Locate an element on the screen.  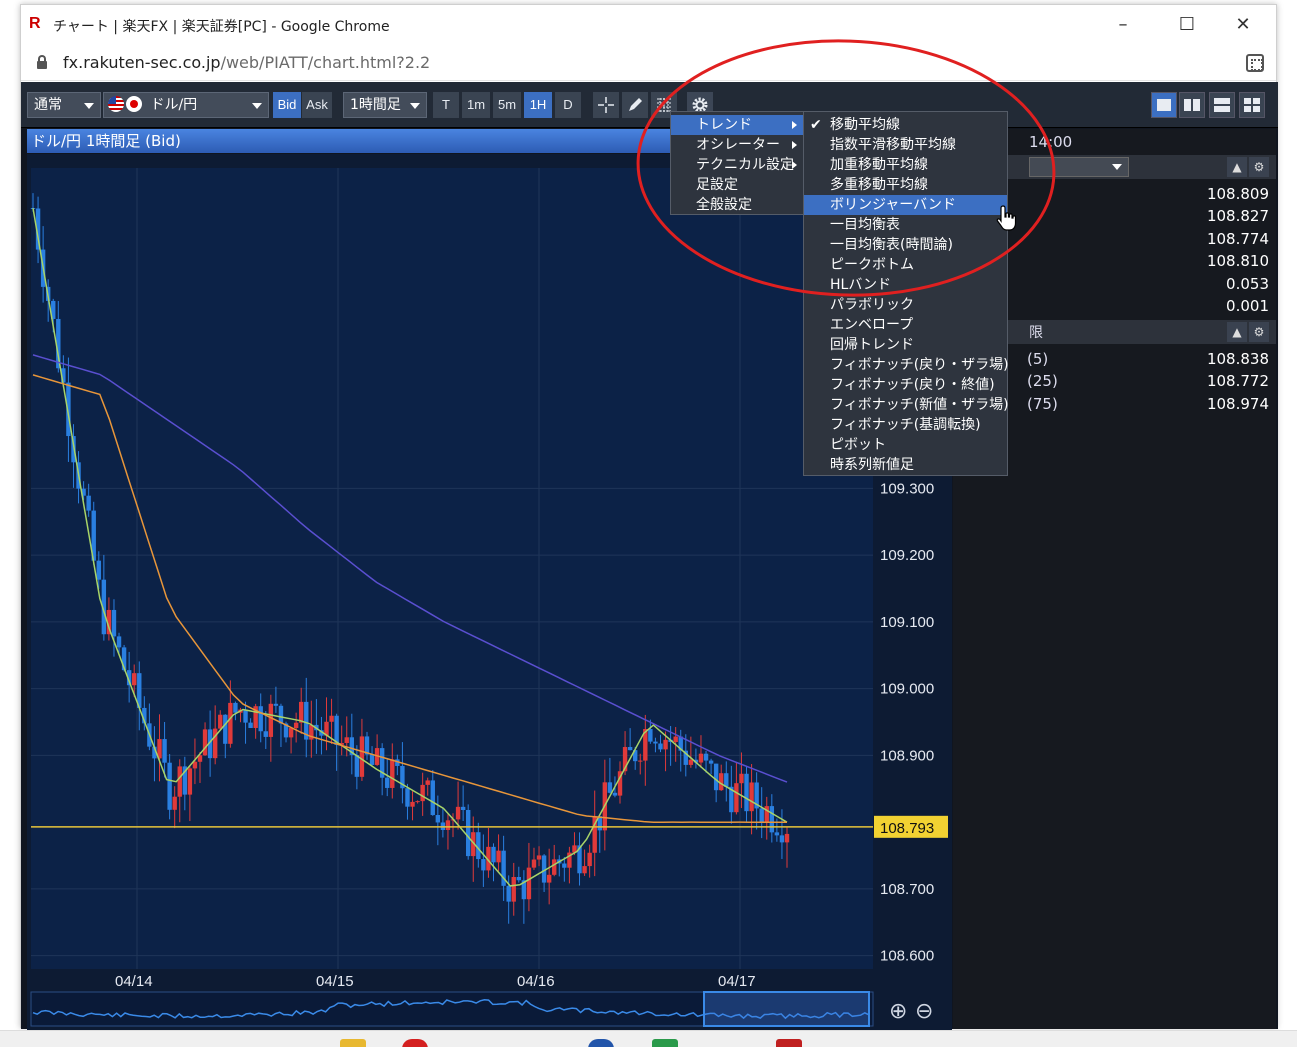
tf-1h-button: 1H is located at coordinates (538, 105).